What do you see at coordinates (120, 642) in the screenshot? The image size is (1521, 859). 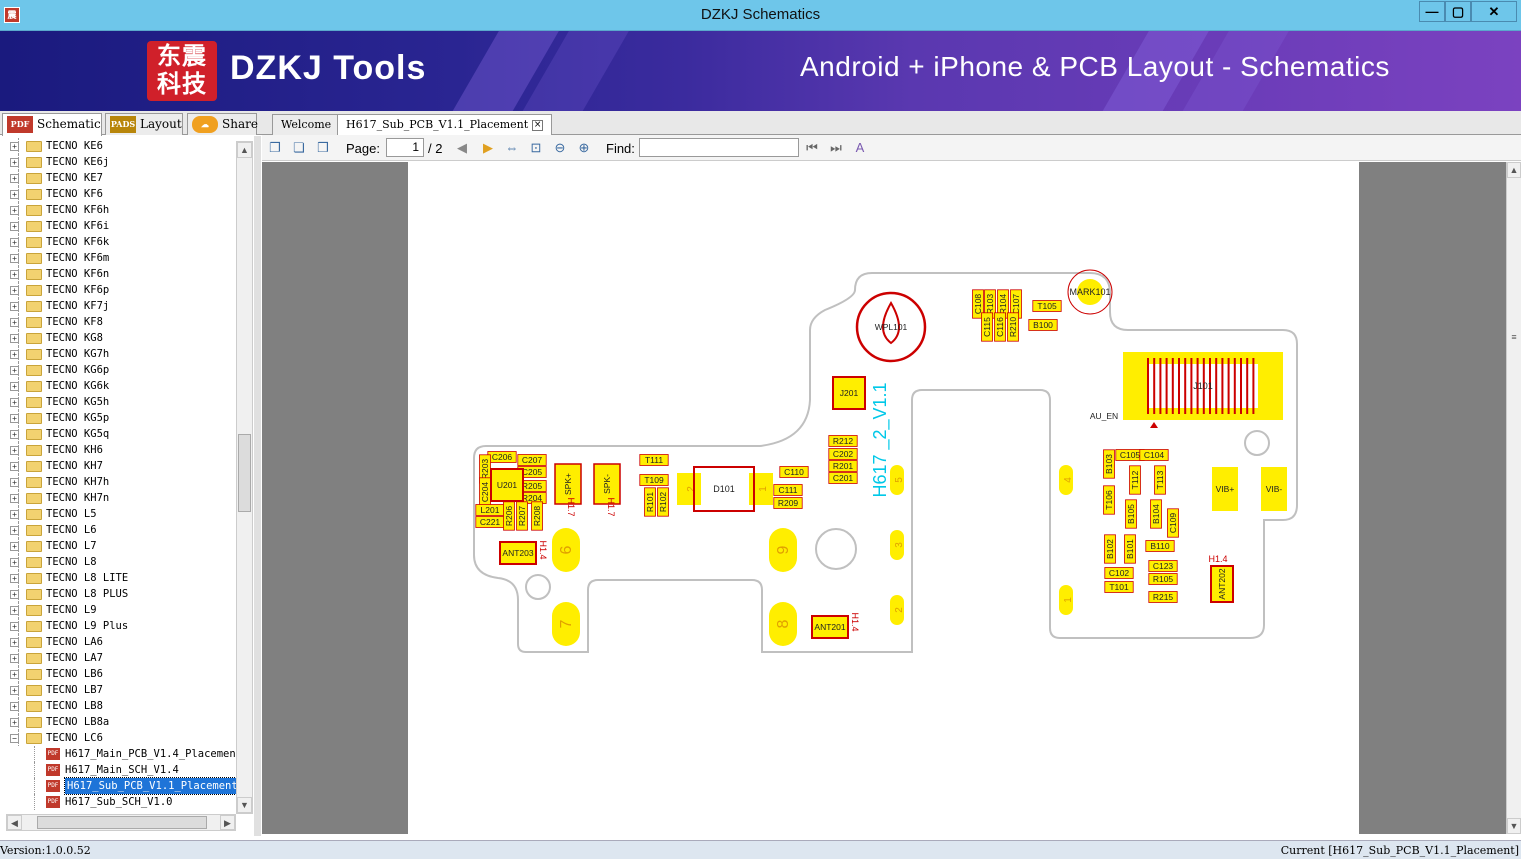 I see `tree-folder: + TECNO LA6` at bounding box center [120, 642].